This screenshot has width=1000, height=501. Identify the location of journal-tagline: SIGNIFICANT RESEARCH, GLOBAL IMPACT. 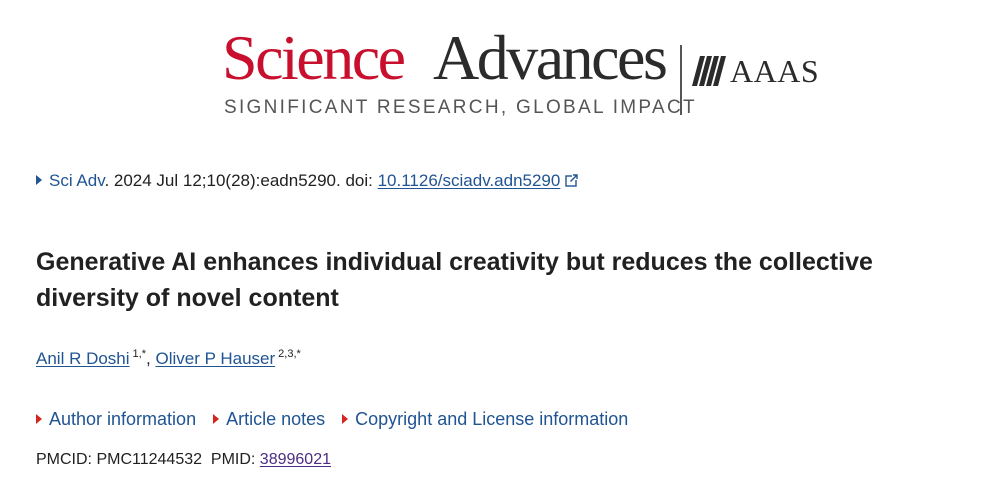
(460, 107).